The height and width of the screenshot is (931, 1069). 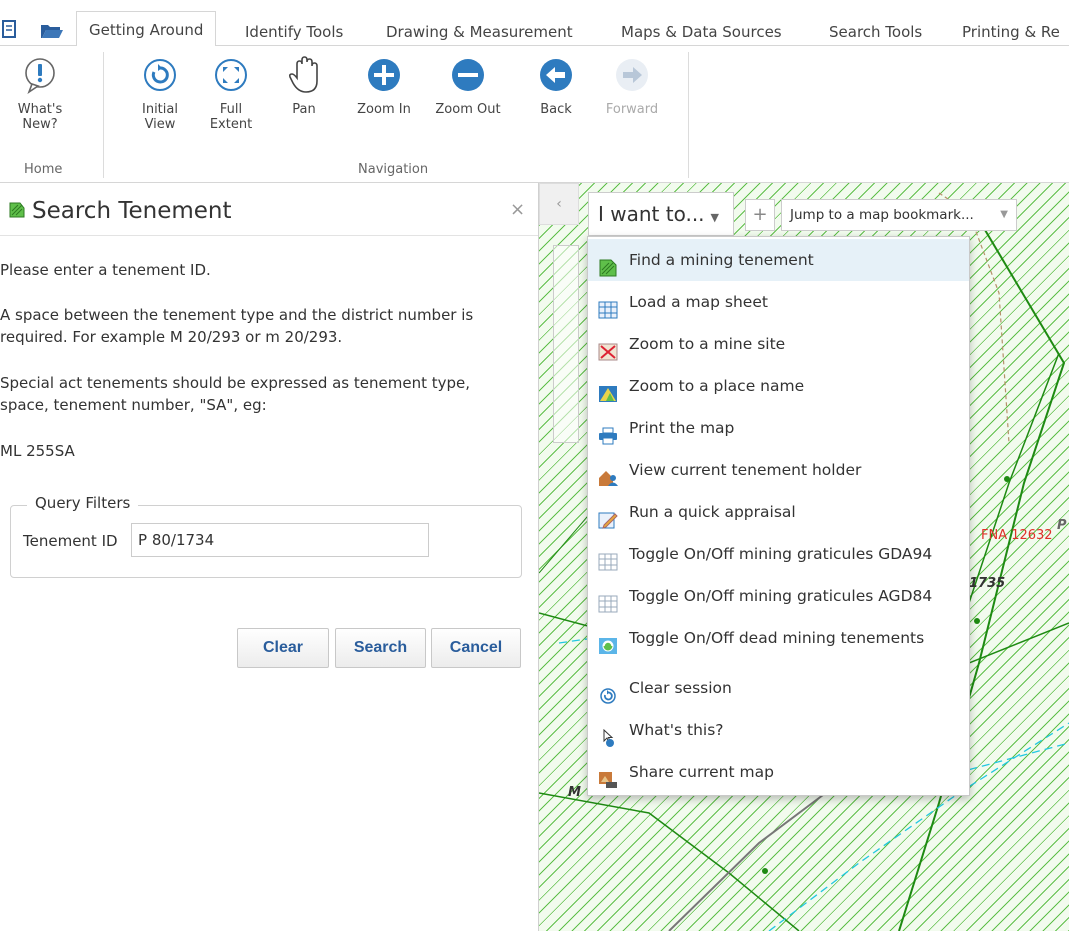 What do you see at coordinates (83, 503) in the screenshot?
I see `query-filters-legend: Query Filters` at bounding box center [83, 503].